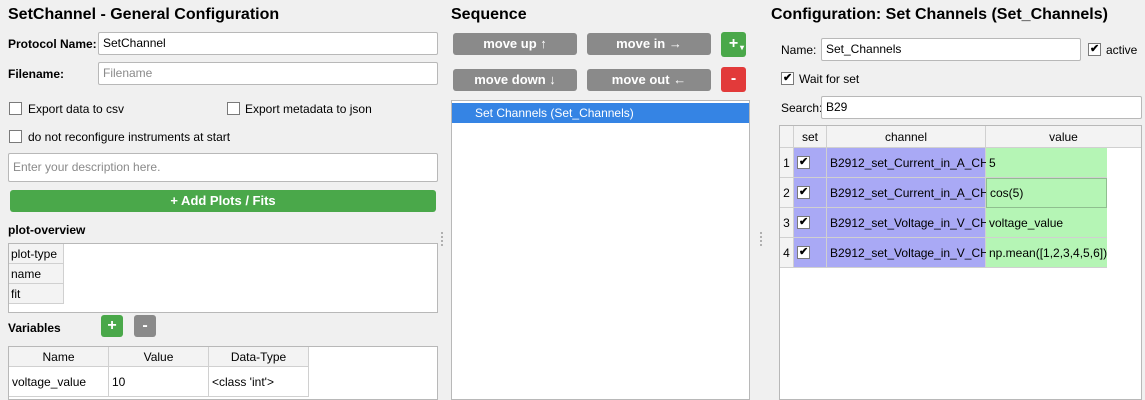  What do you see at coordinates (1046, 223) in the screenshot?
I see `value-cell: voltage_value` at bounding box center [1046, 223].